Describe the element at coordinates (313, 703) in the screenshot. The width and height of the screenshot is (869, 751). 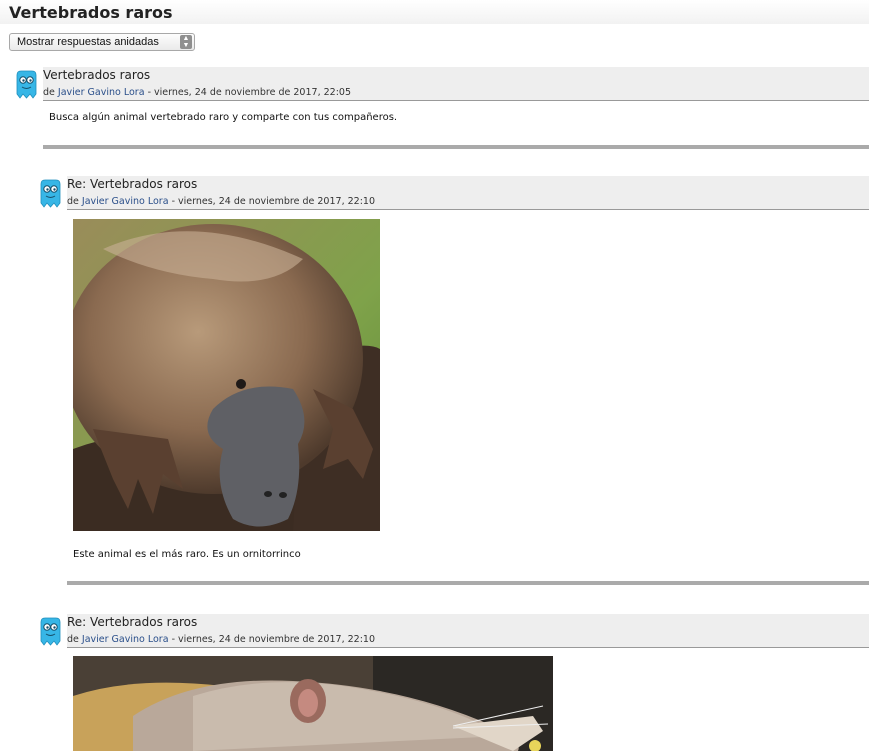
I see `shrew-image` at that location.